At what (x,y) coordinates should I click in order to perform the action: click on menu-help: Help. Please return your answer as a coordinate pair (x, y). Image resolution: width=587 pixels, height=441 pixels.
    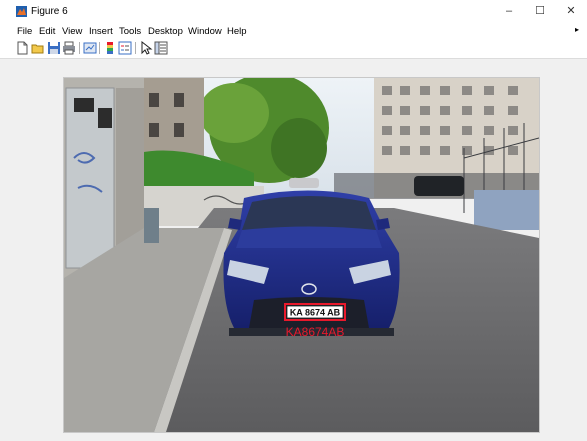
    Looking at the image, I should click on (237, 31).